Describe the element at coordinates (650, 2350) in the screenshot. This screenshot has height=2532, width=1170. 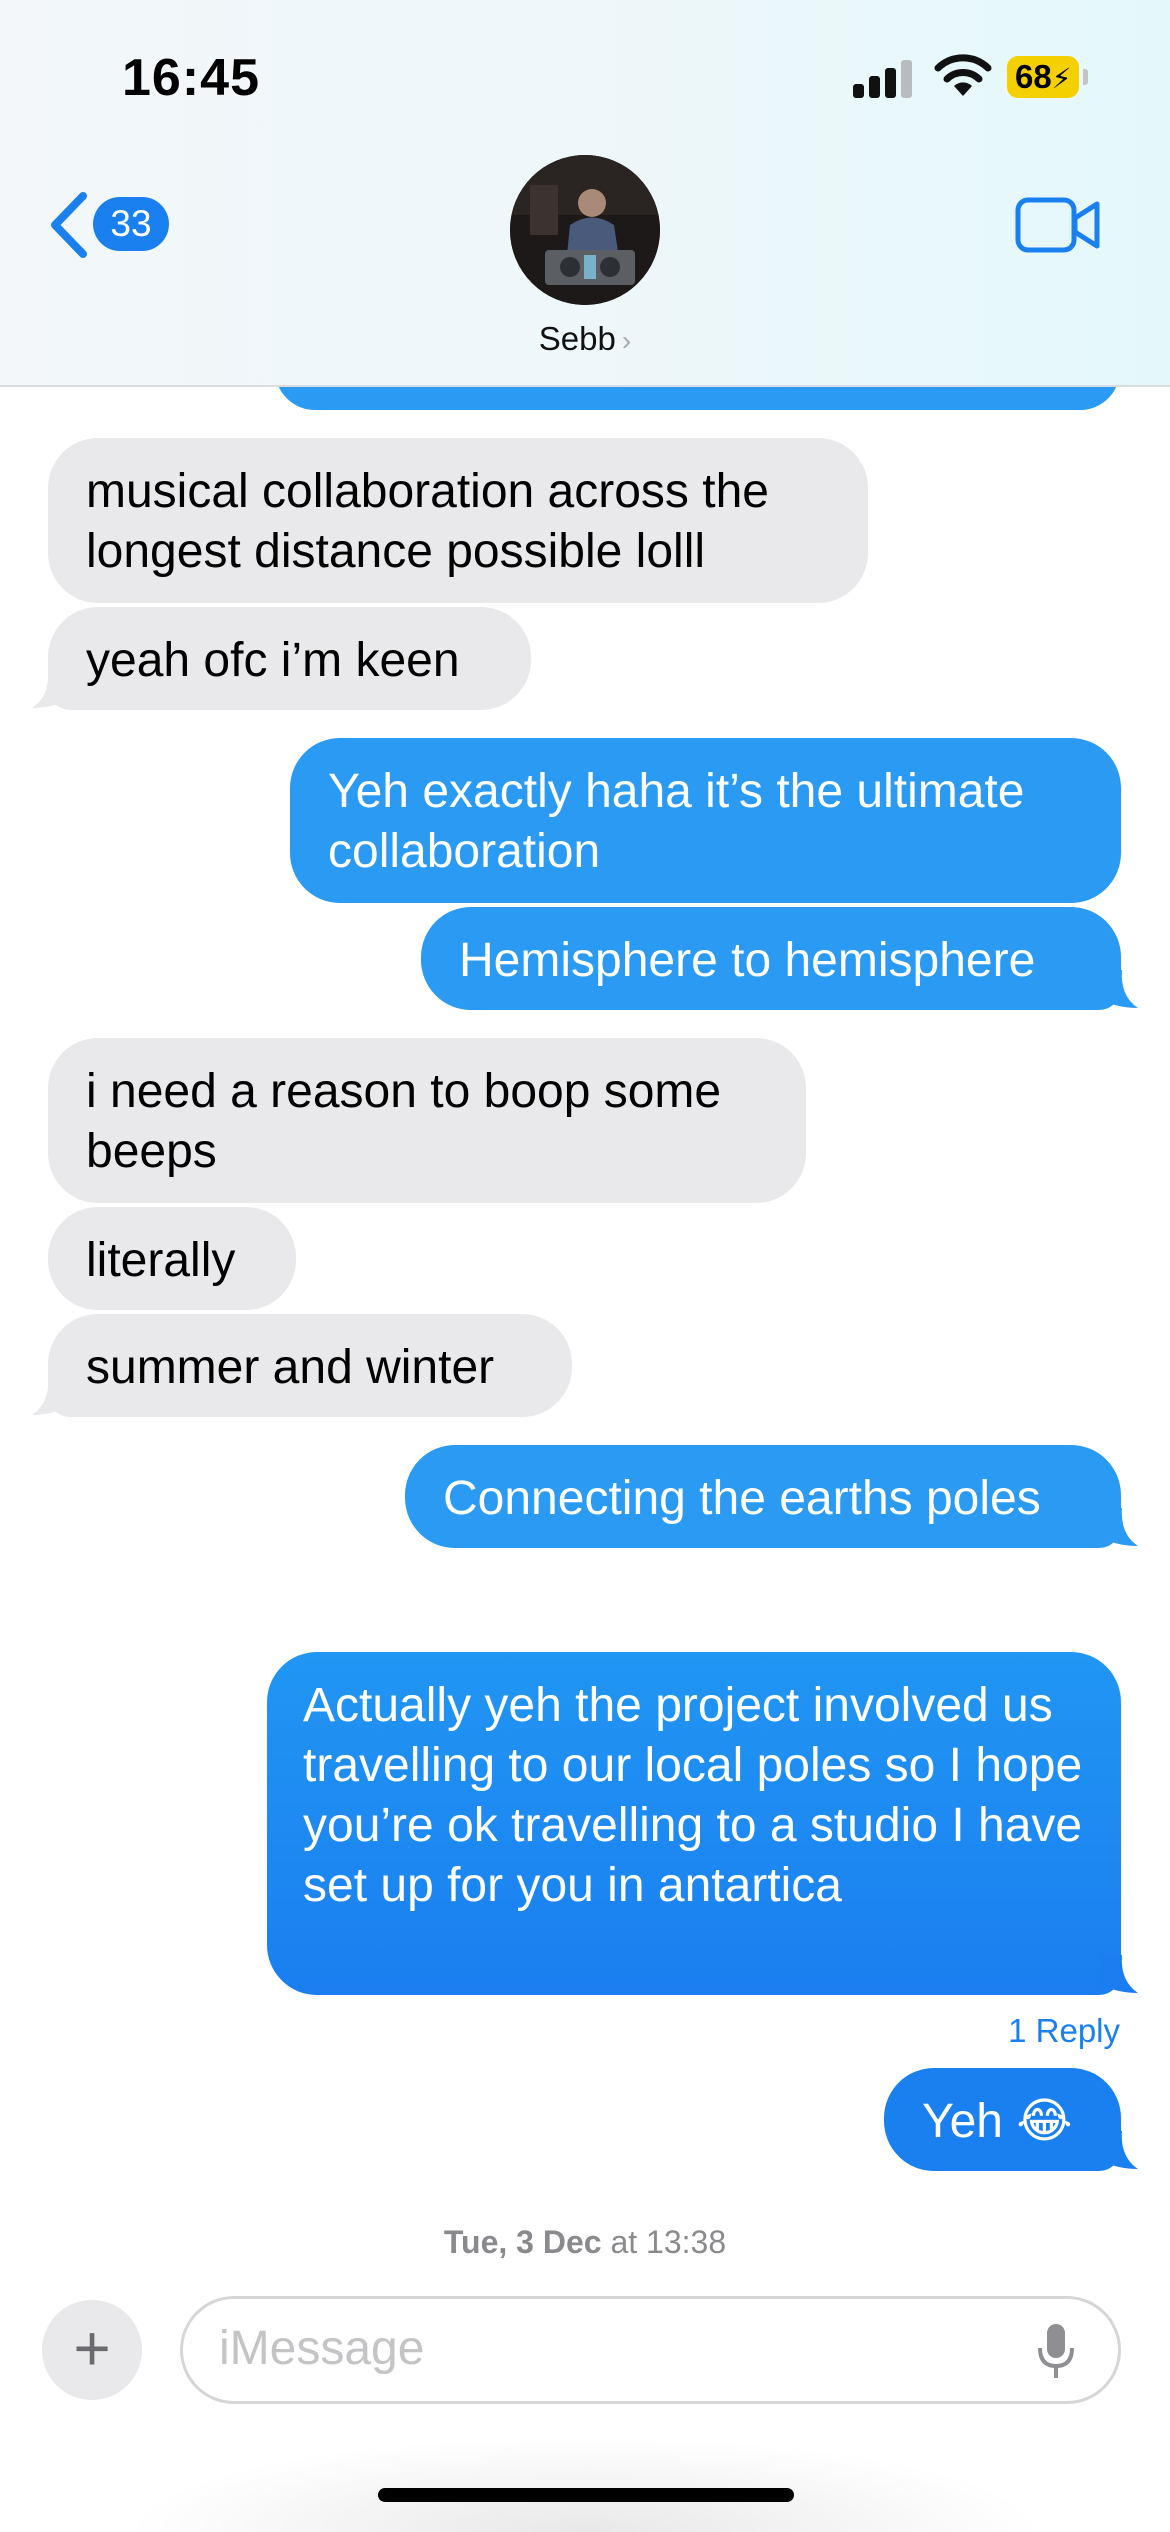
I see `message-input: iMessage` at that location.